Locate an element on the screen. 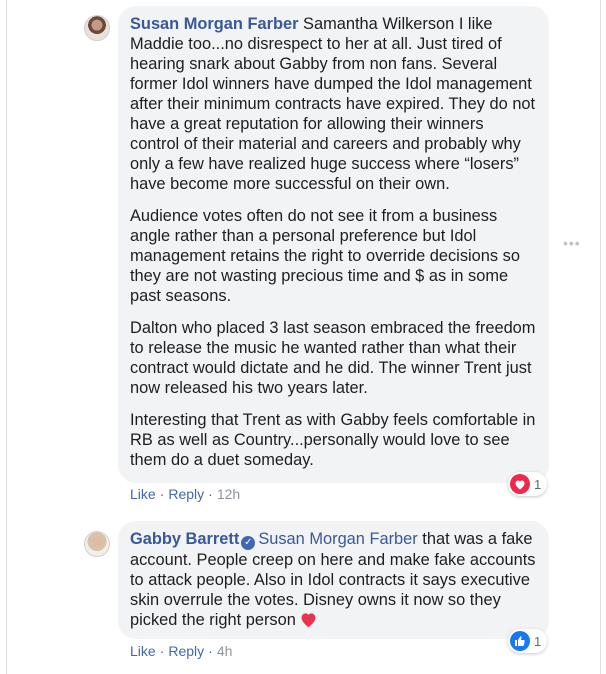  feed-border-right is located at coordinates (600, 337).